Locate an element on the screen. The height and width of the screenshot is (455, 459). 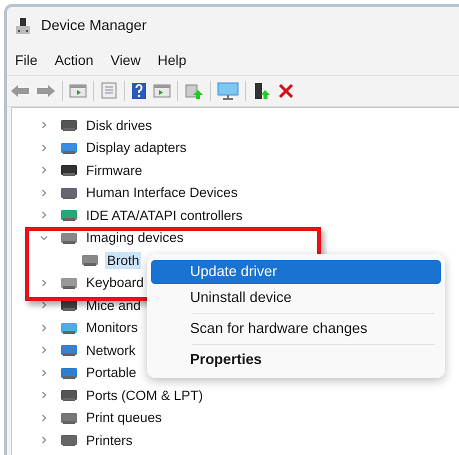
tree-item: IDE ATA/ATAPI controllers is located at coordinates (164, 215).